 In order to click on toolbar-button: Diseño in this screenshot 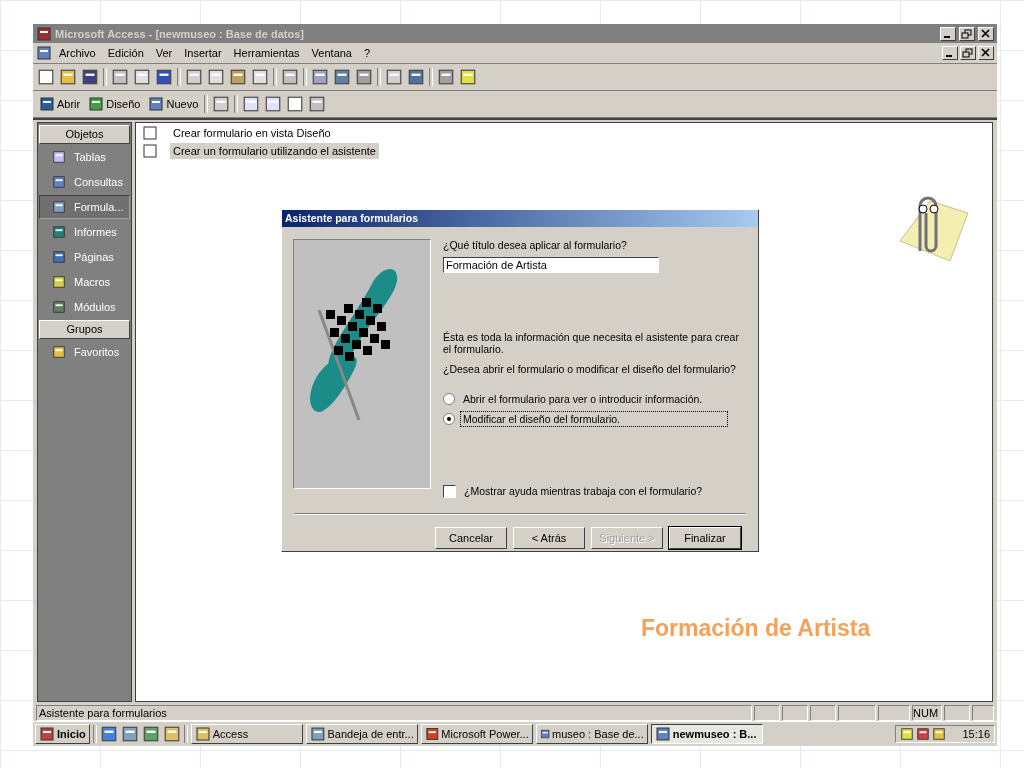, I will do `click(114, 104)`.